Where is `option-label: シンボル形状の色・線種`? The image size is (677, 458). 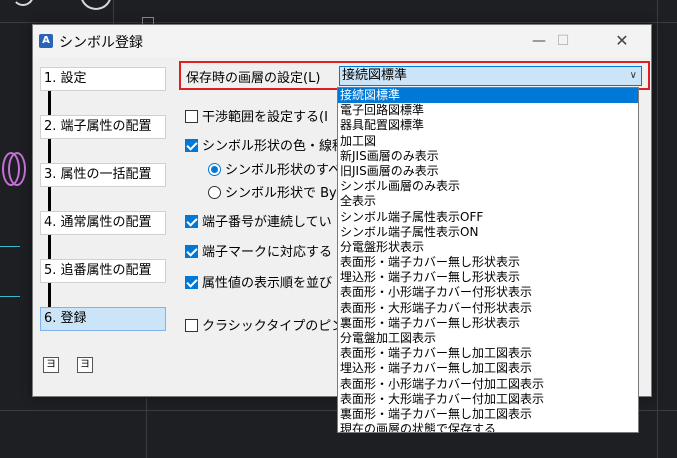
option-label: シンボル形状の色・線種 is located at coordinates (274, 146).